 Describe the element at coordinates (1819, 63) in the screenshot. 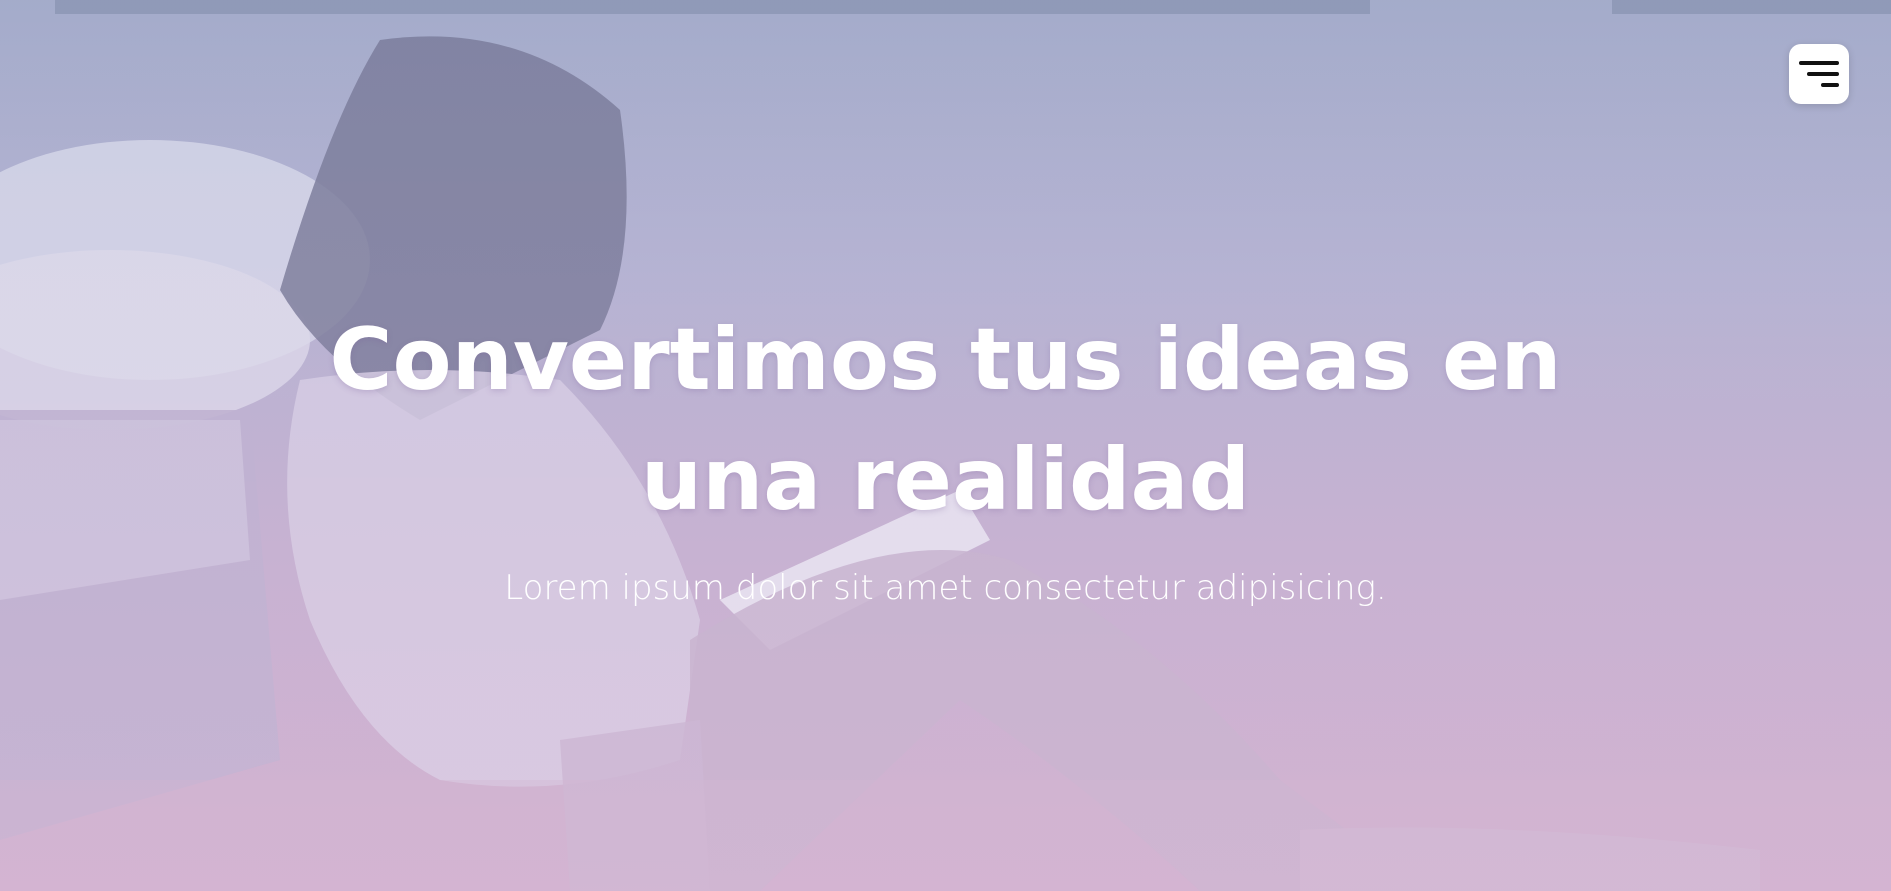

I see `hamburger-menu-icon` at that location.